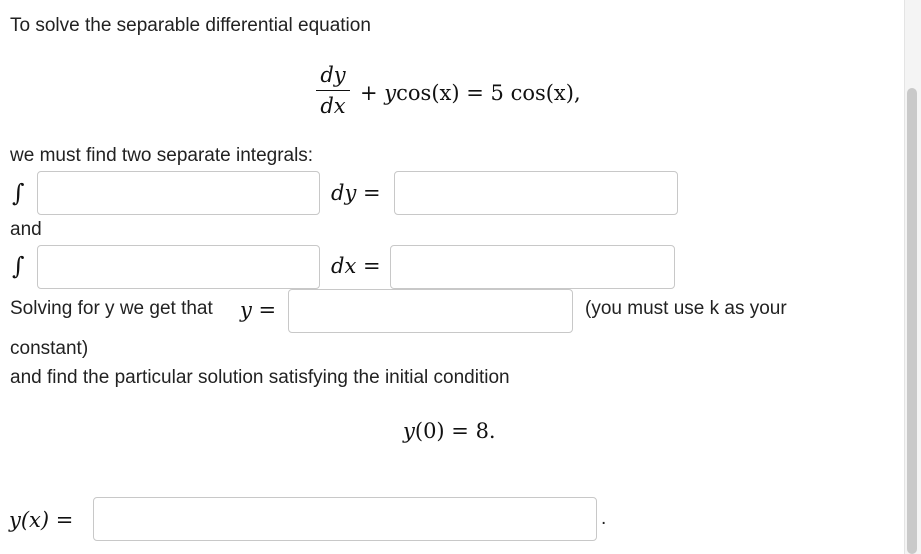  I want to click on fraction-bar, so click(333, 90).